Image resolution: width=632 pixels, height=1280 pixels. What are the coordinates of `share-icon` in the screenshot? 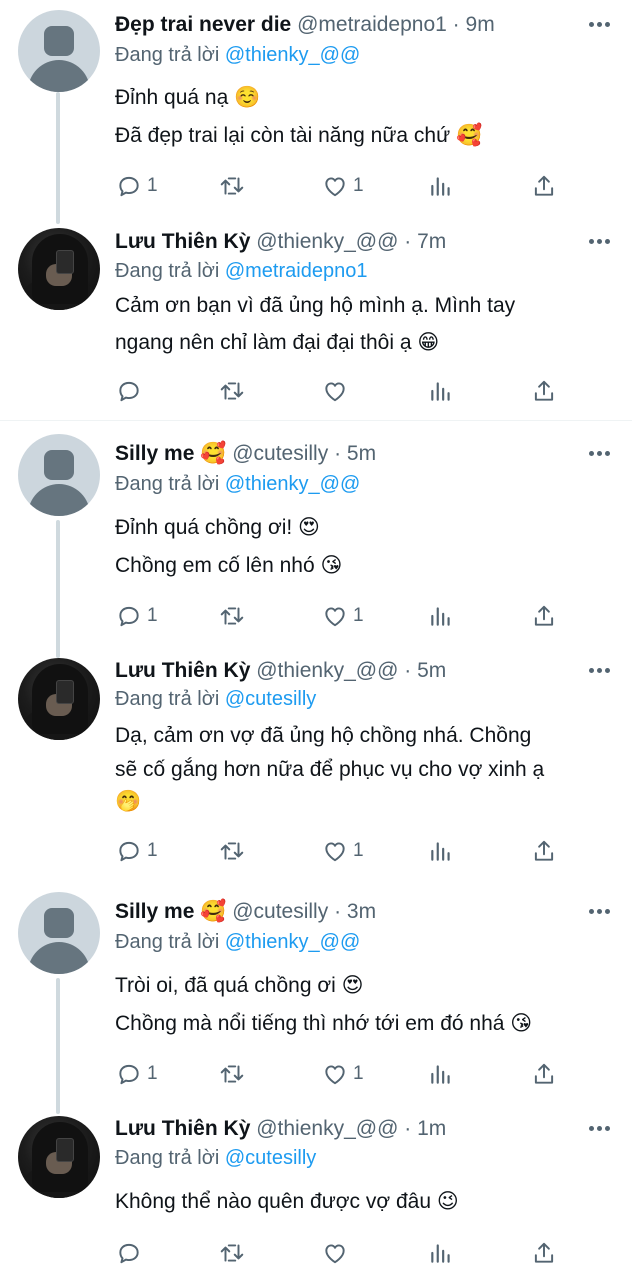 It's located at (544, 615).